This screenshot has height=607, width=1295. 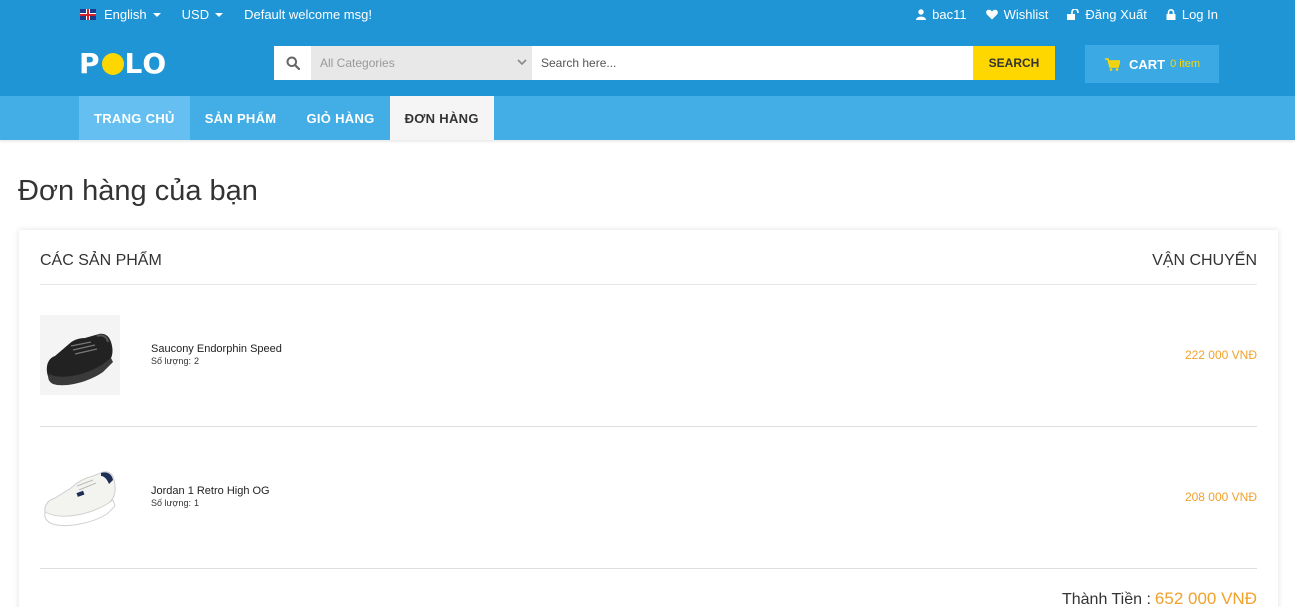 What do you see at coordinates (1116, 14) in the screenshot?
I see `logout-label: Đăng Xuất` at bounding box center [1116, 14].